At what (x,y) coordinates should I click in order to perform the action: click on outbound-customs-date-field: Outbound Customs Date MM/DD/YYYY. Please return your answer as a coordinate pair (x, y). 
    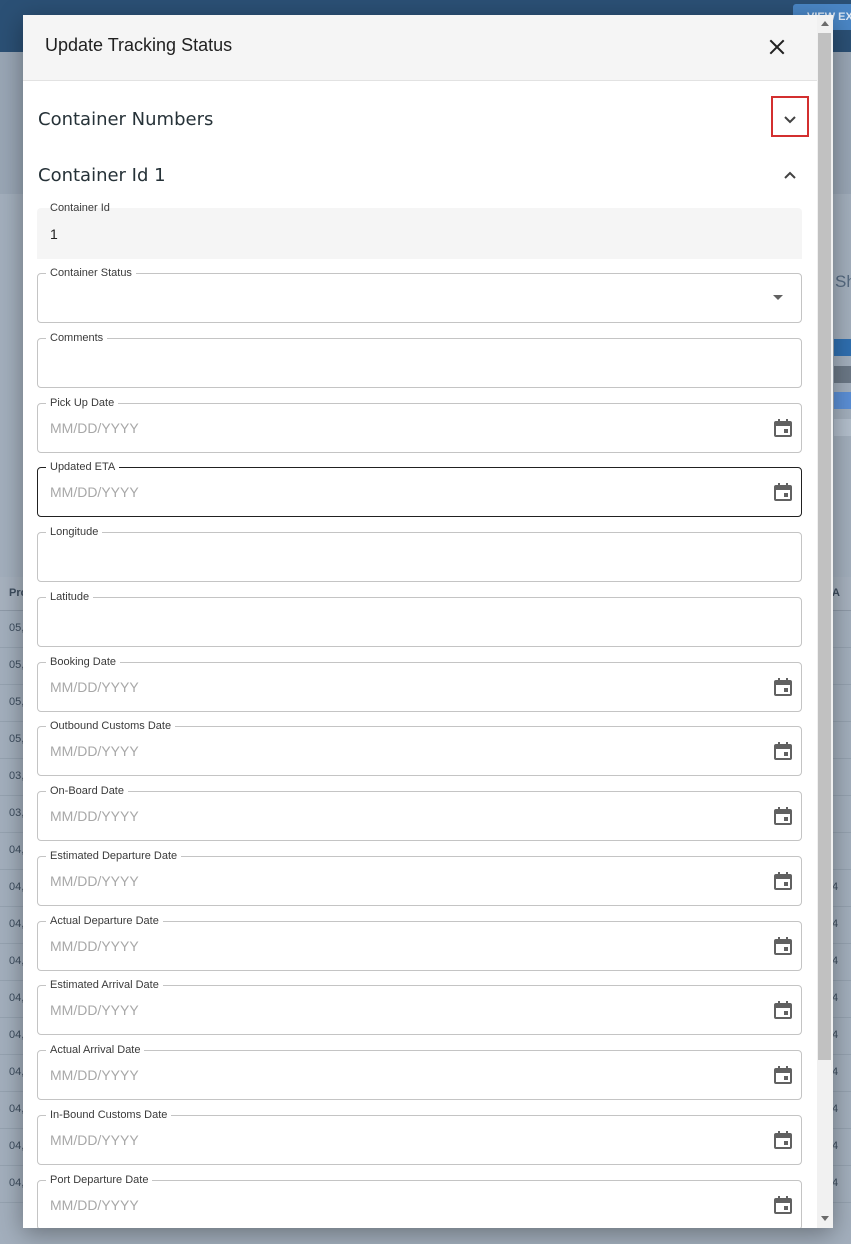
    Looking at the image, I should click on (419, 747).